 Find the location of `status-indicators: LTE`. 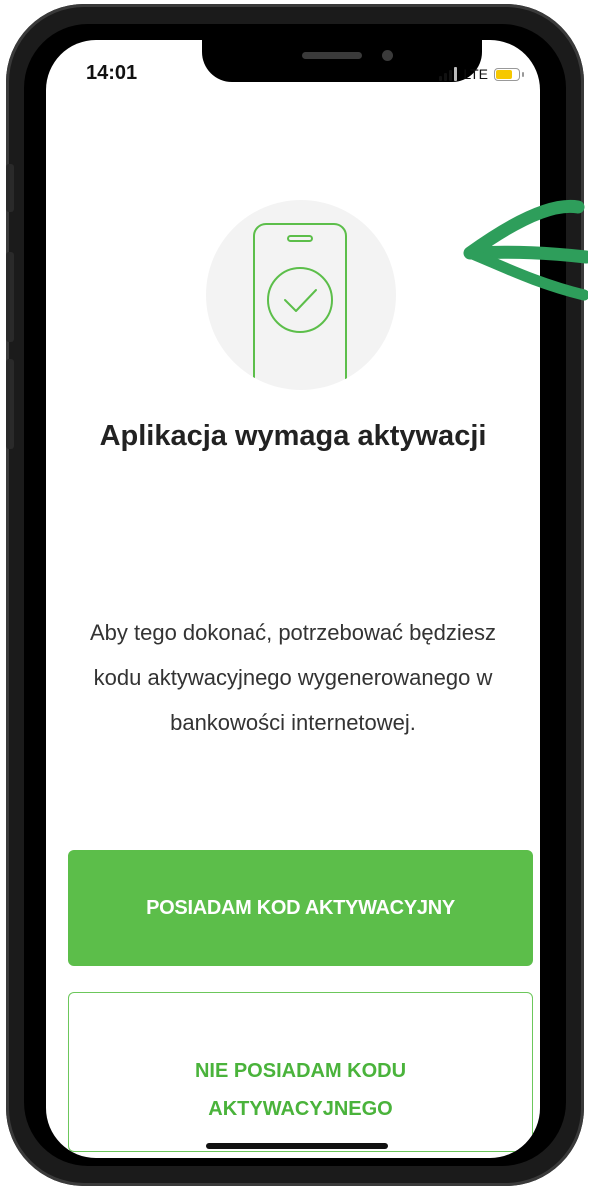

status-indicators: LTE is located at coordinates (481, 74).